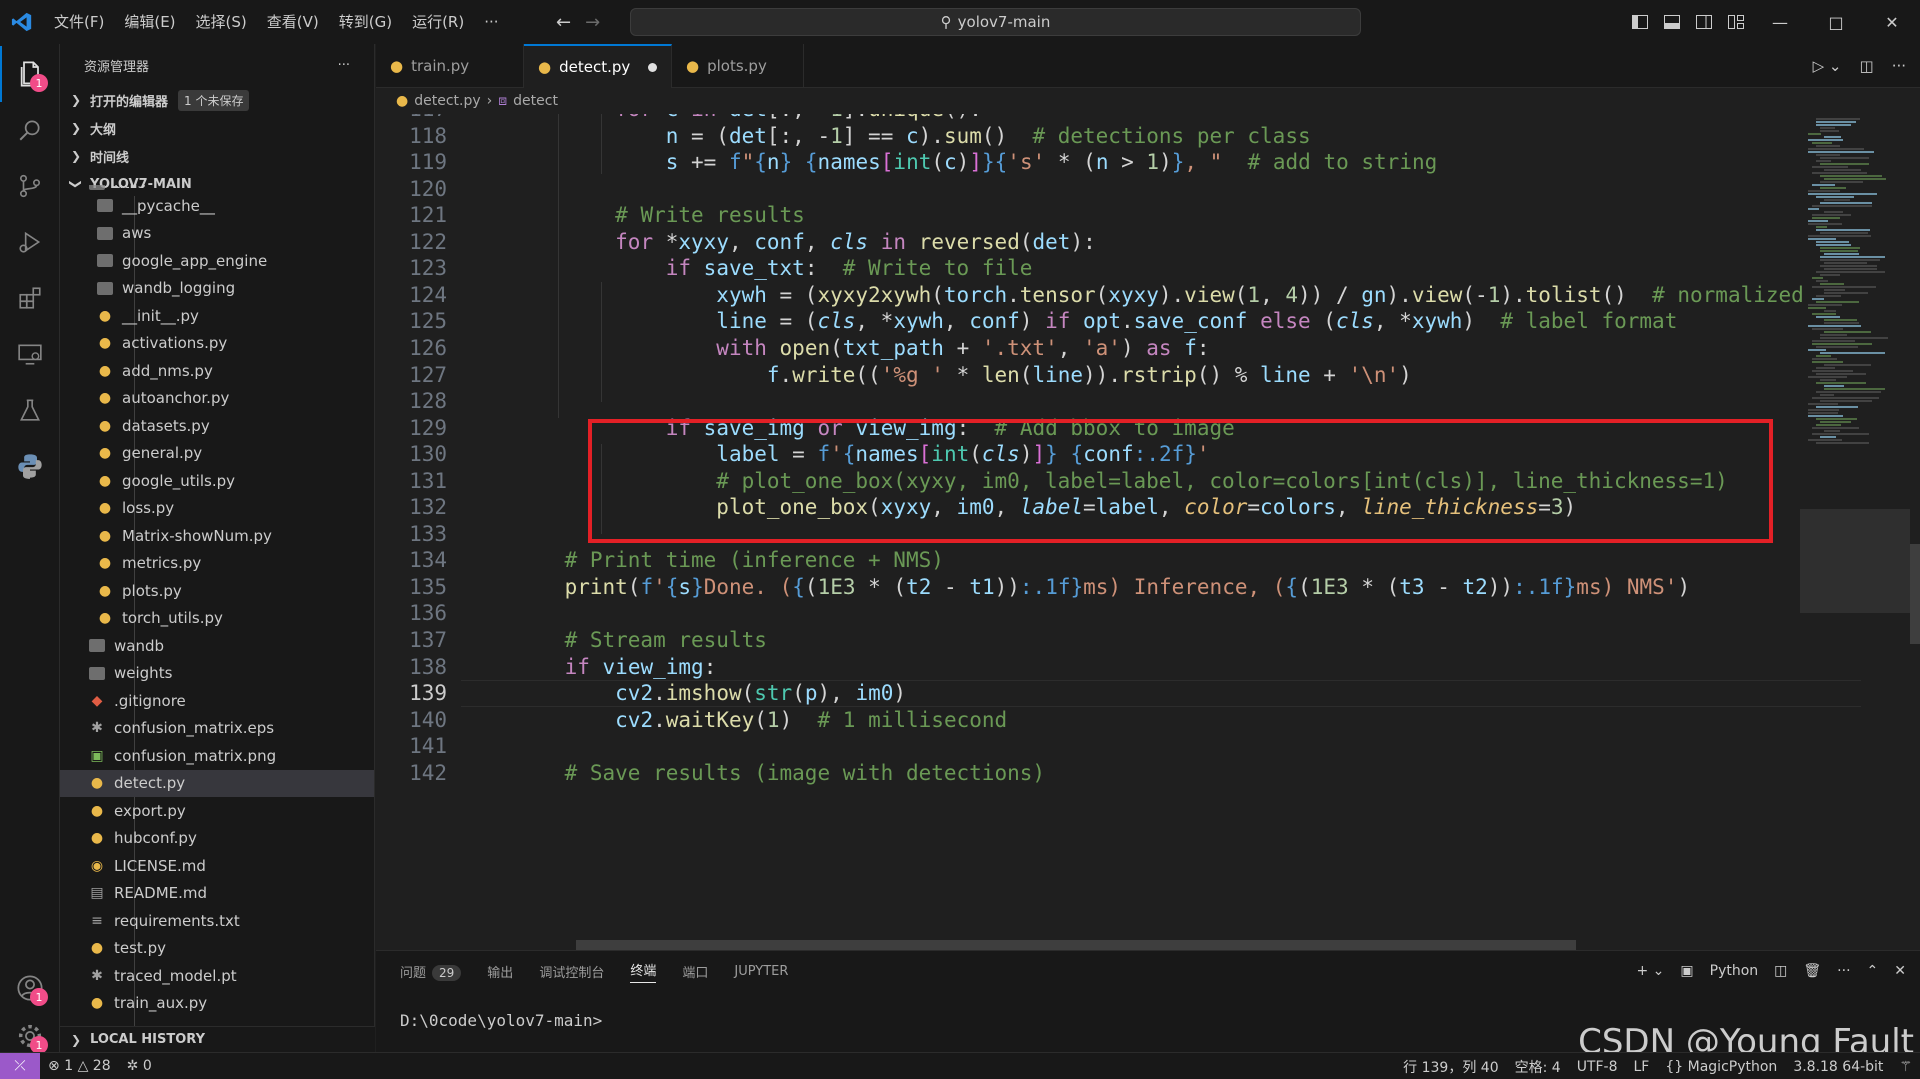 Image resolution: width=1920 pixels, height=1079 pixels. I want to click on close-panel-icon: ✕, so click(1900, 971).